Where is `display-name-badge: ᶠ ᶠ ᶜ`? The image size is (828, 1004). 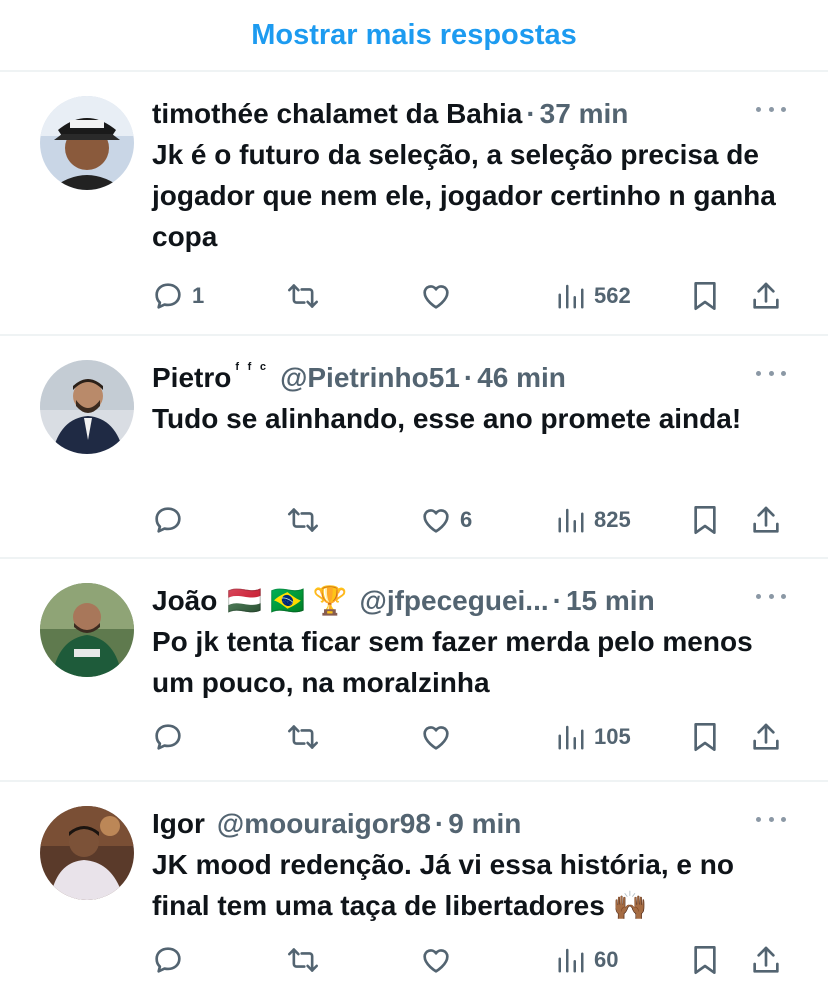 display-name-badge: ᶠ ᶠ ᶜ is located at coordinates (252, 369).